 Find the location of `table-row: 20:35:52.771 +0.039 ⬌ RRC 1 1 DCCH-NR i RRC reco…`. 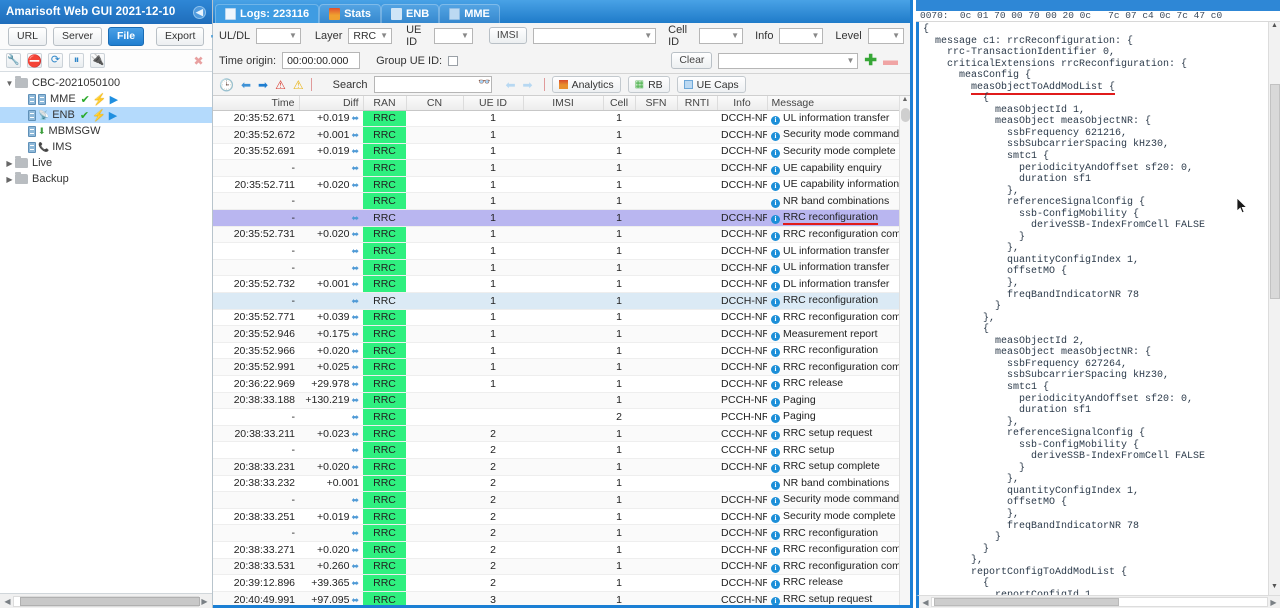

table-row: 20:35:52.771 +0.039 ⬌ RRC 1 1 DCCH-NR i RRC reco… is located at coordinates (557, 318).